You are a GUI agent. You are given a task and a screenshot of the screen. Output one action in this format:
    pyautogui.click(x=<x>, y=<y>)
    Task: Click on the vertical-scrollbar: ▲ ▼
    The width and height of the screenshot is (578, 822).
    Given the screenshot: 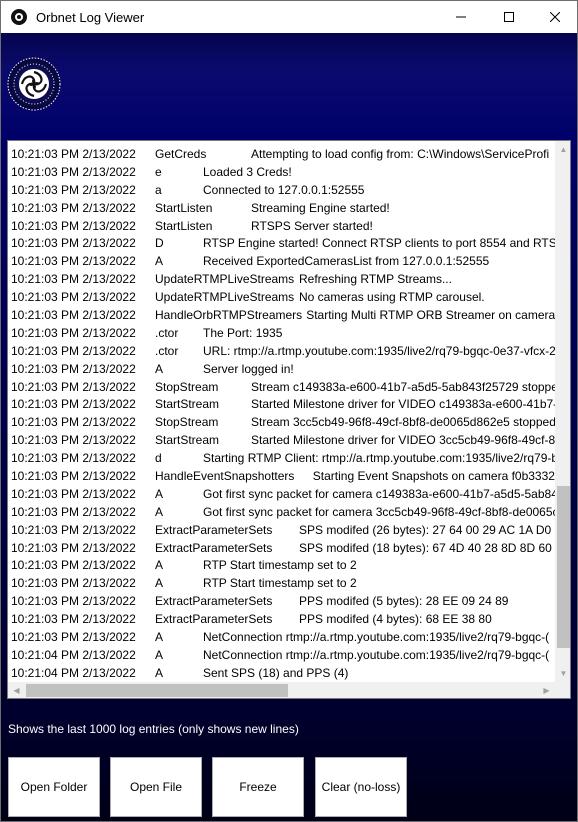 What is the action you would take?
    pyautogui.click(x=562, y=411)
    